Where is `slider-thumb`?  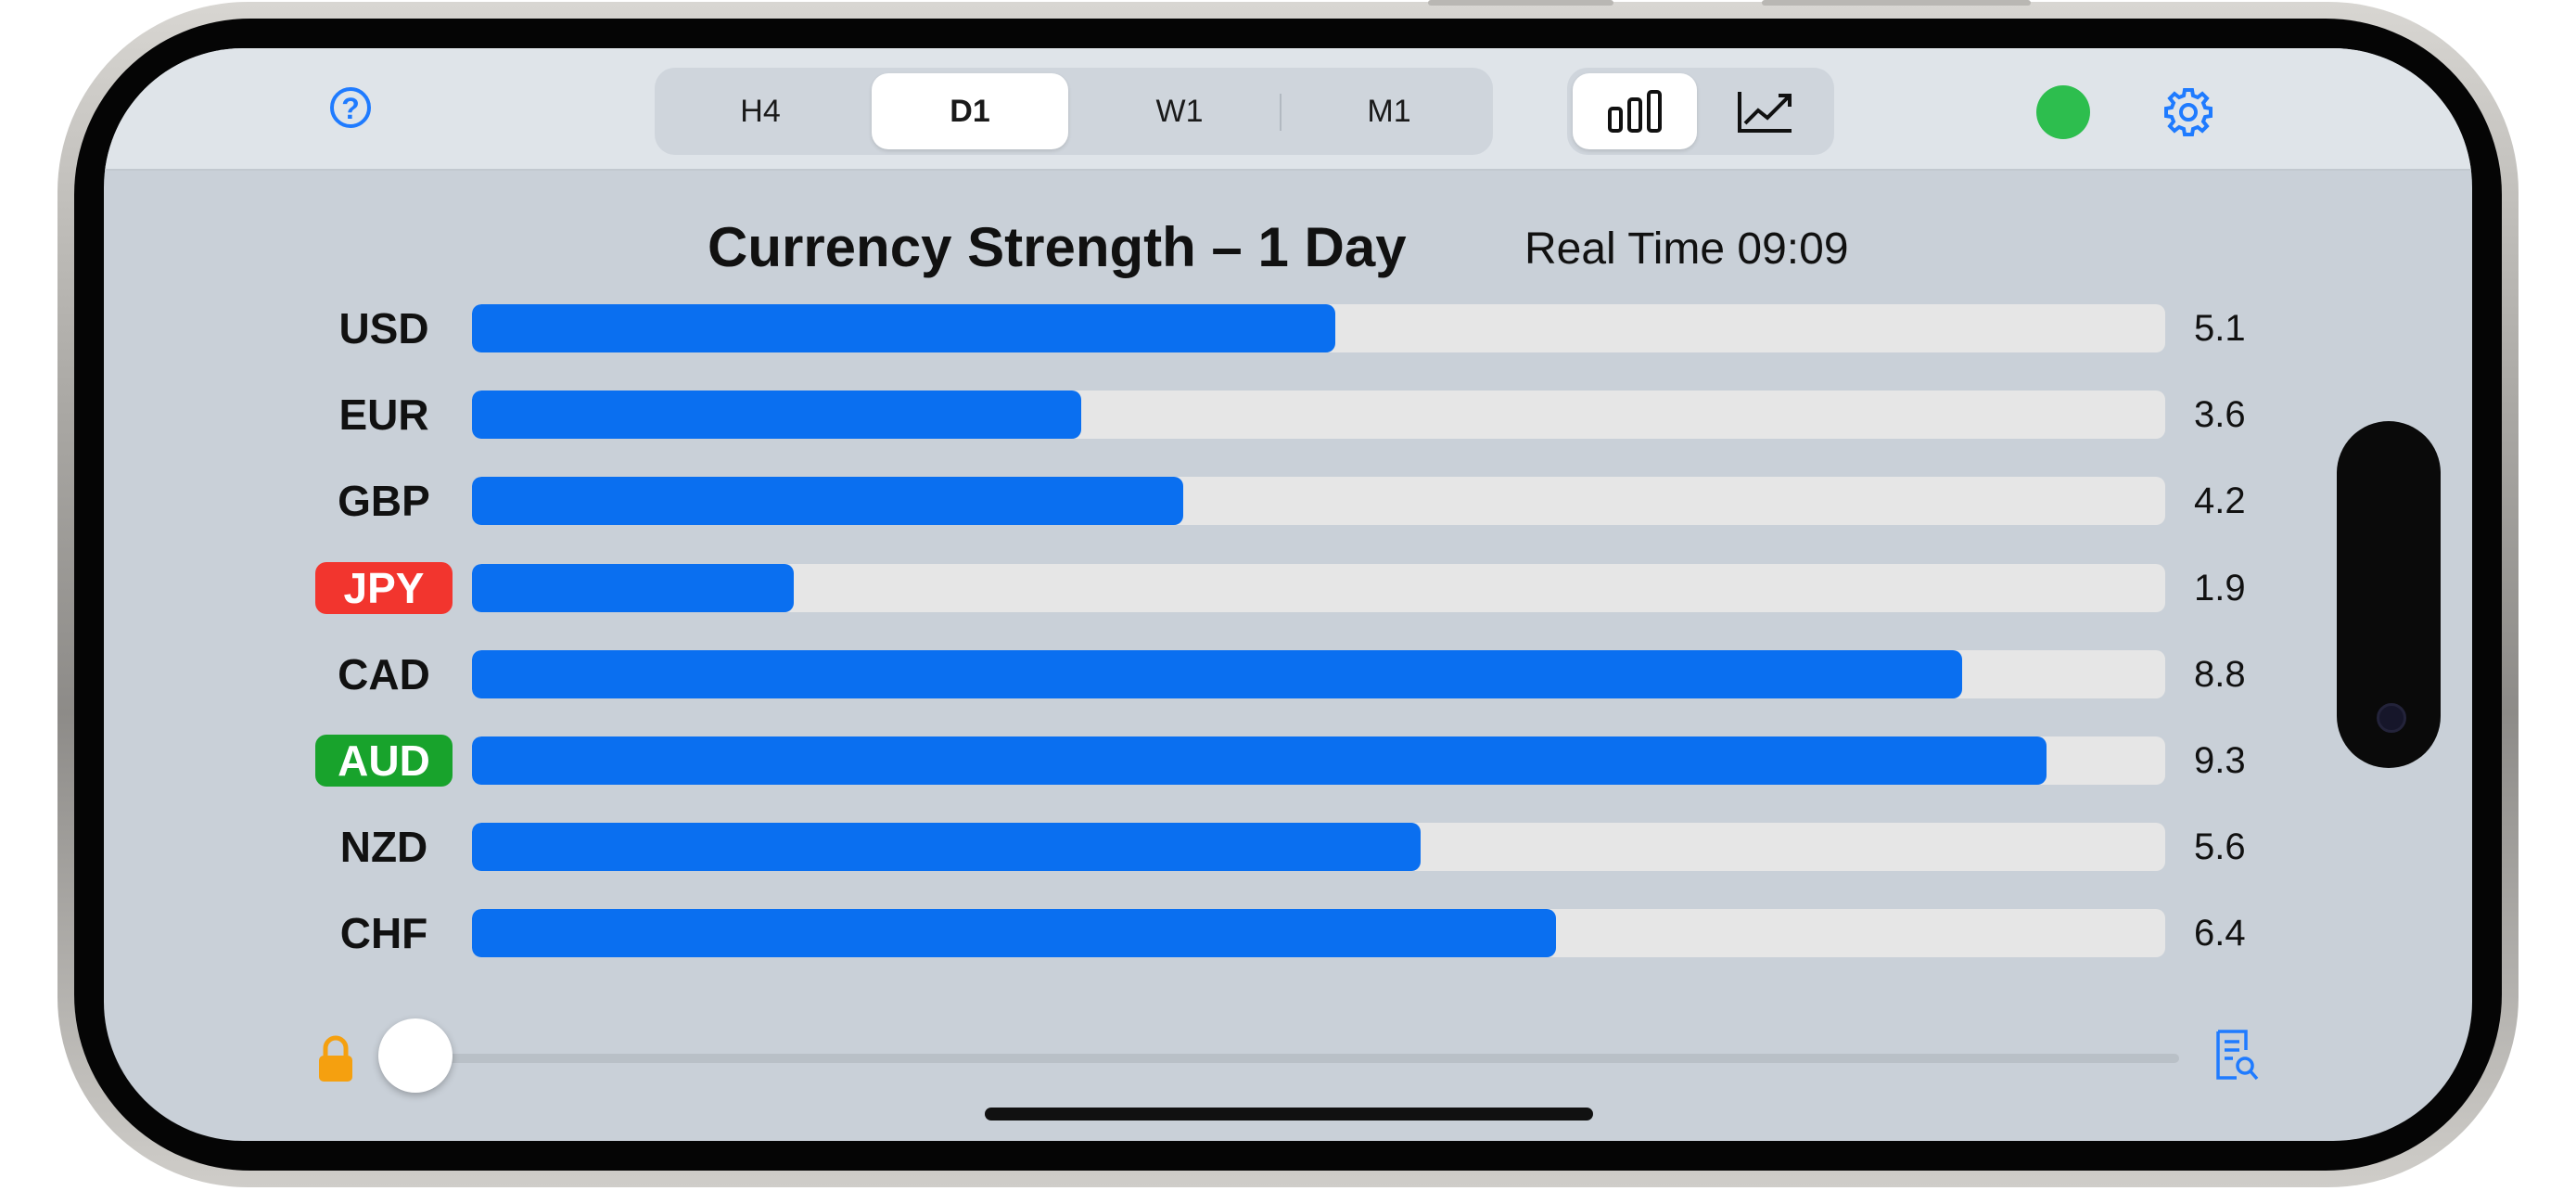 slider-thumb is located at coordinates (415, 1055).